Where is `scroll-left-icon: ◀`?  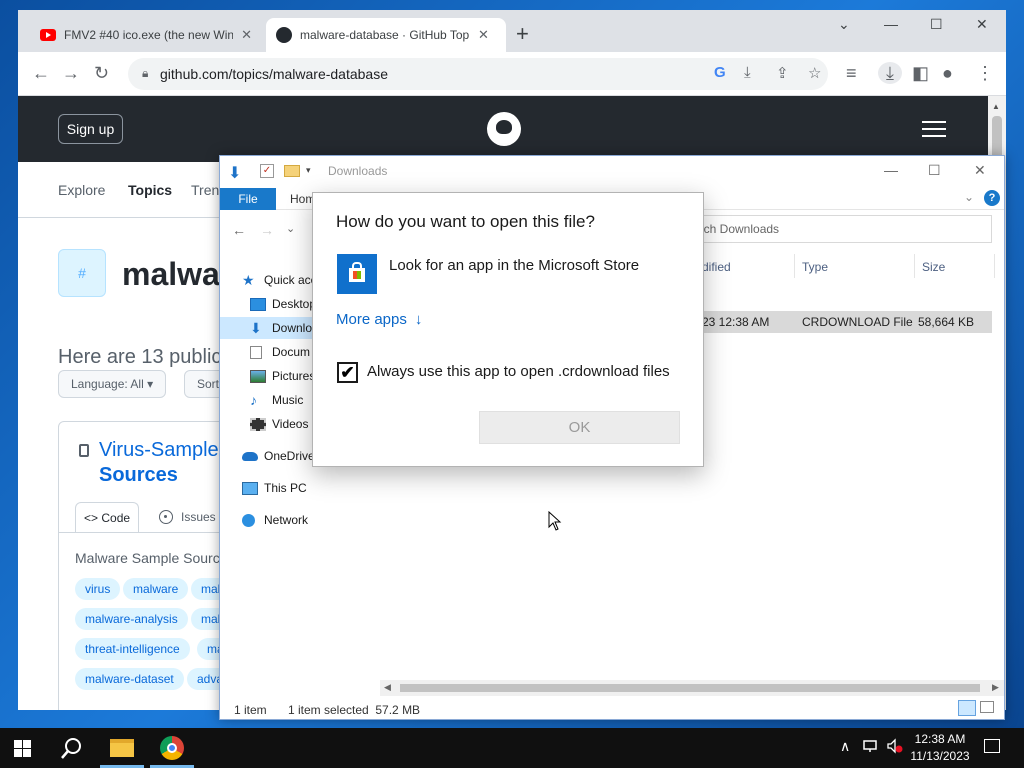
scroll-left-icon: ◀ is located at coordinates (387, 687).